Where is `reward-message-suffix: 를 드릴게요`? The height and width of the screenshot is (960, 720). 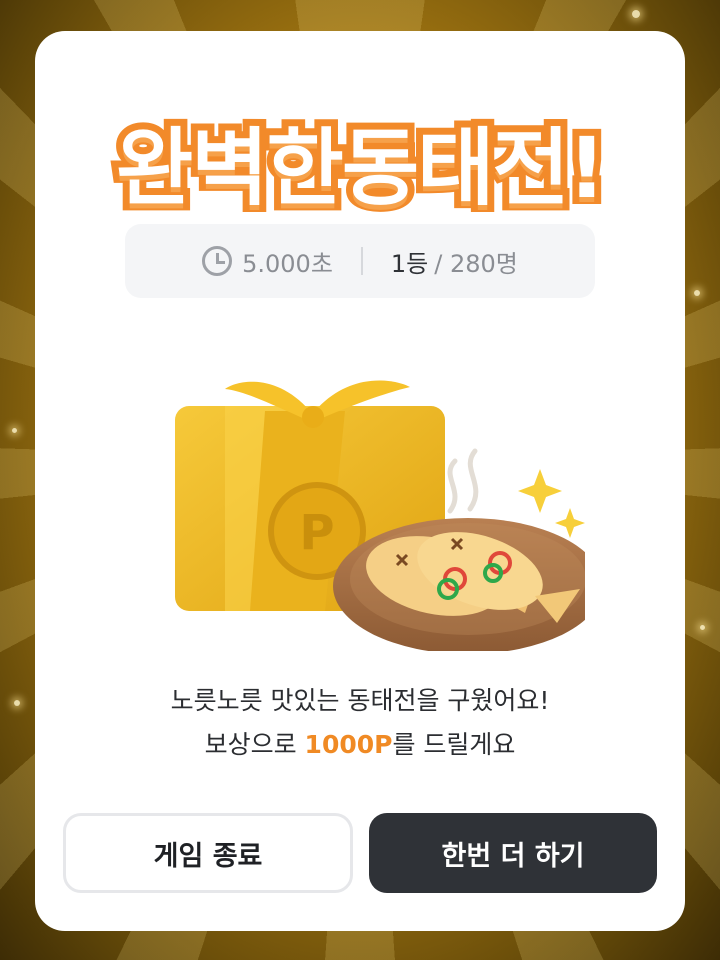
reward-message-suffix: 를 드릴게요 is located at coordinates (454, 744).